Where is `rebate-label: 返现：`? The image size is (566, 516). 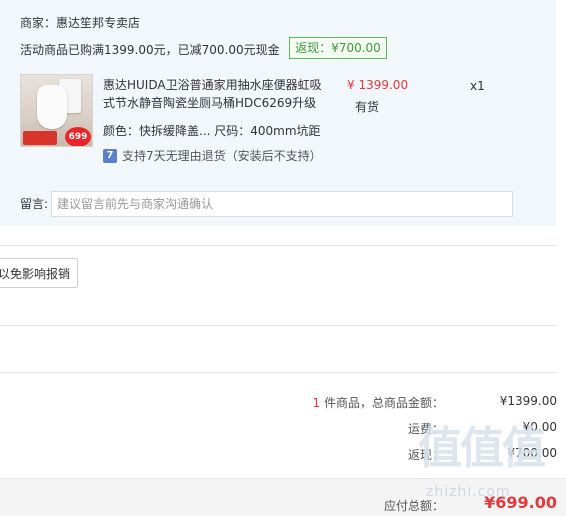
rebate-label: 返现： is located at coordinates (425, 455).